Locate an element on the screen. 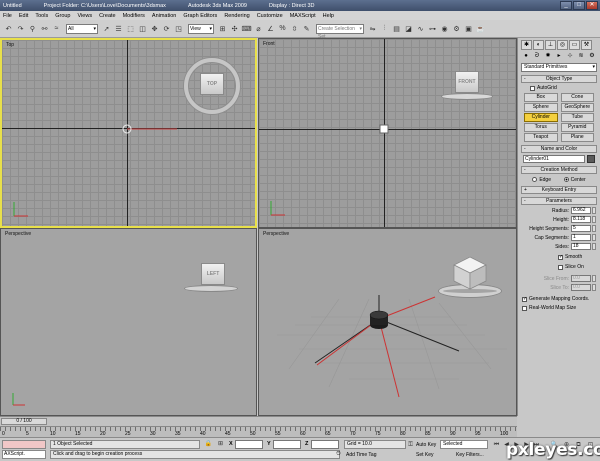  go-to-start-icon: ⏮ is located at coordinates (496, 445).